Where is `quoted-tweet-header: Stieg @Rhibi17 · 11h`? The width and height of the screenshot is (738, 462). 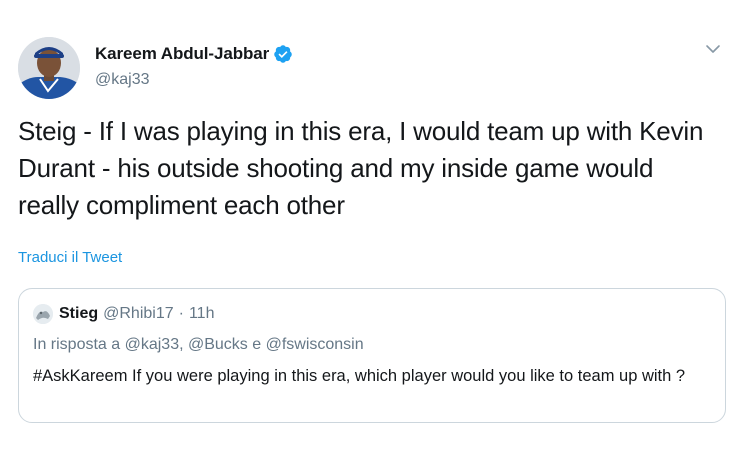
quoted-tweet-header: Stieg @Rhibi17 · 11h is located at coordinates (123, 314).